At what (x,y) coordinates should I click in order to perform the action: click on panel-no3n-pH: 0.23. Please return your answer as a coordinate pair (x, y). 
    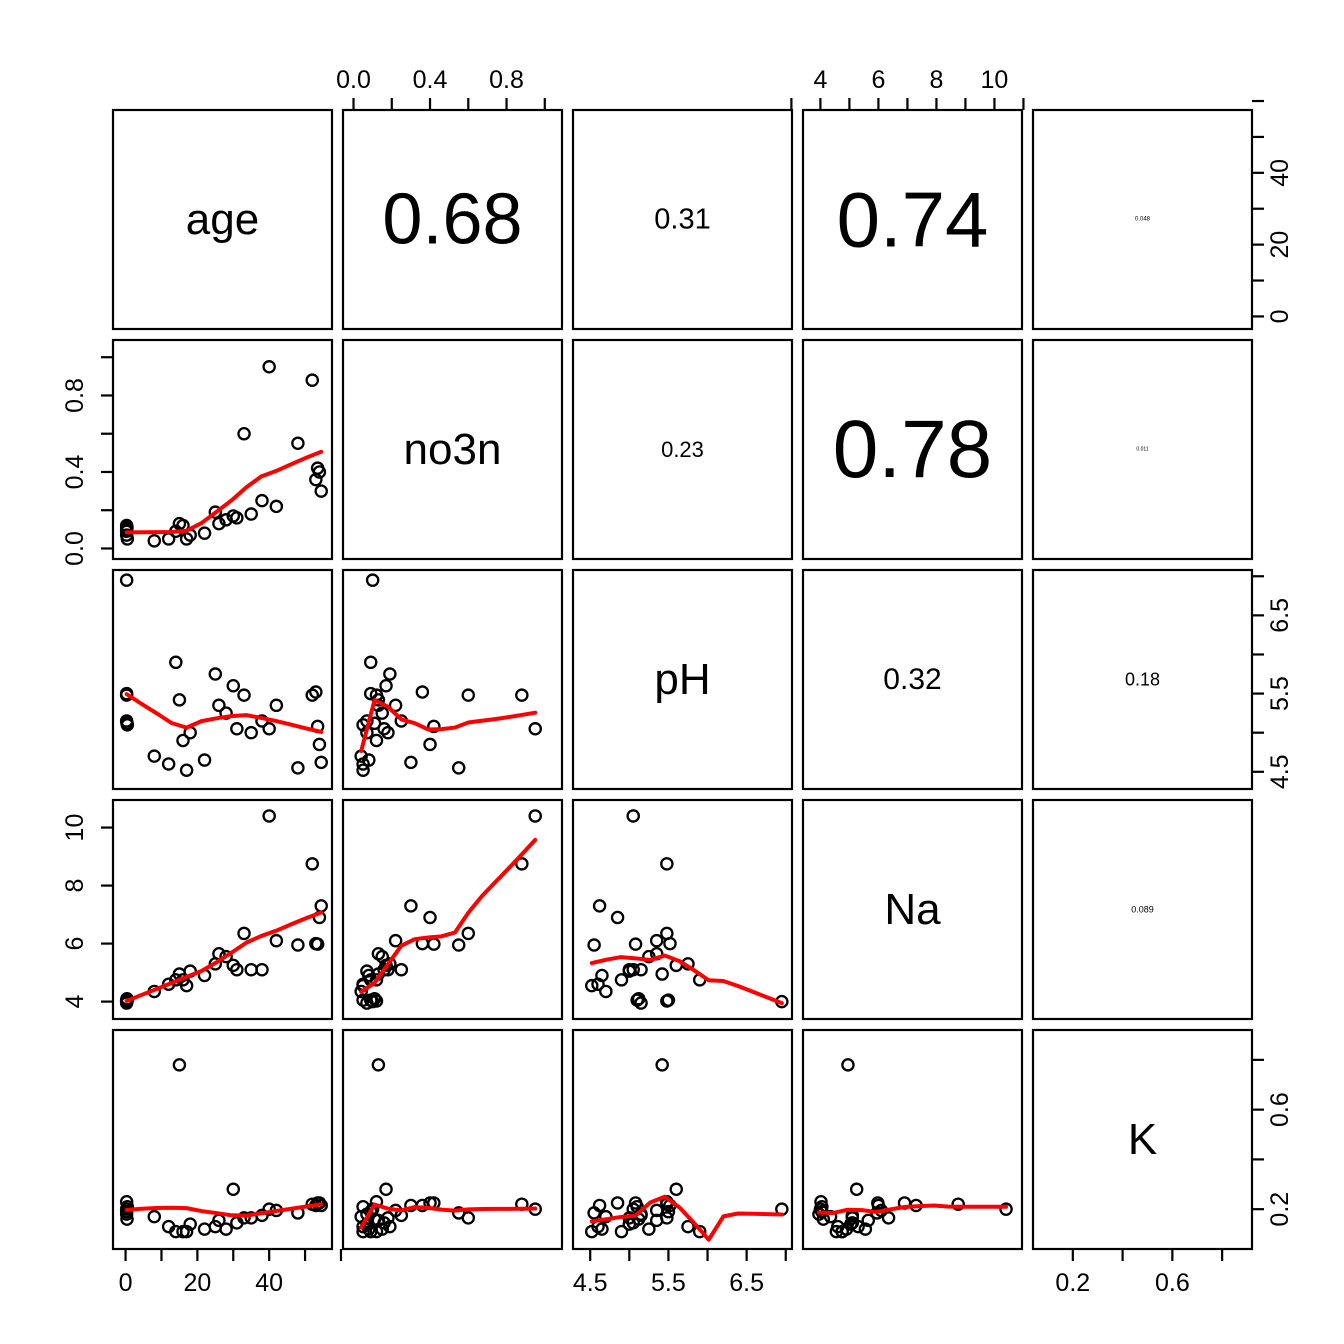
    Looking at the image, I should click on (682, 449).